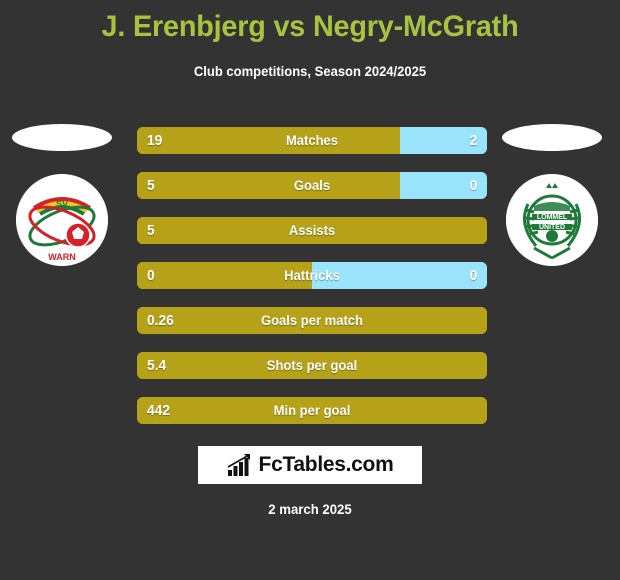  I want to click on sv-warnemuende-crest-icon: SV WARN, so click(62, 220).